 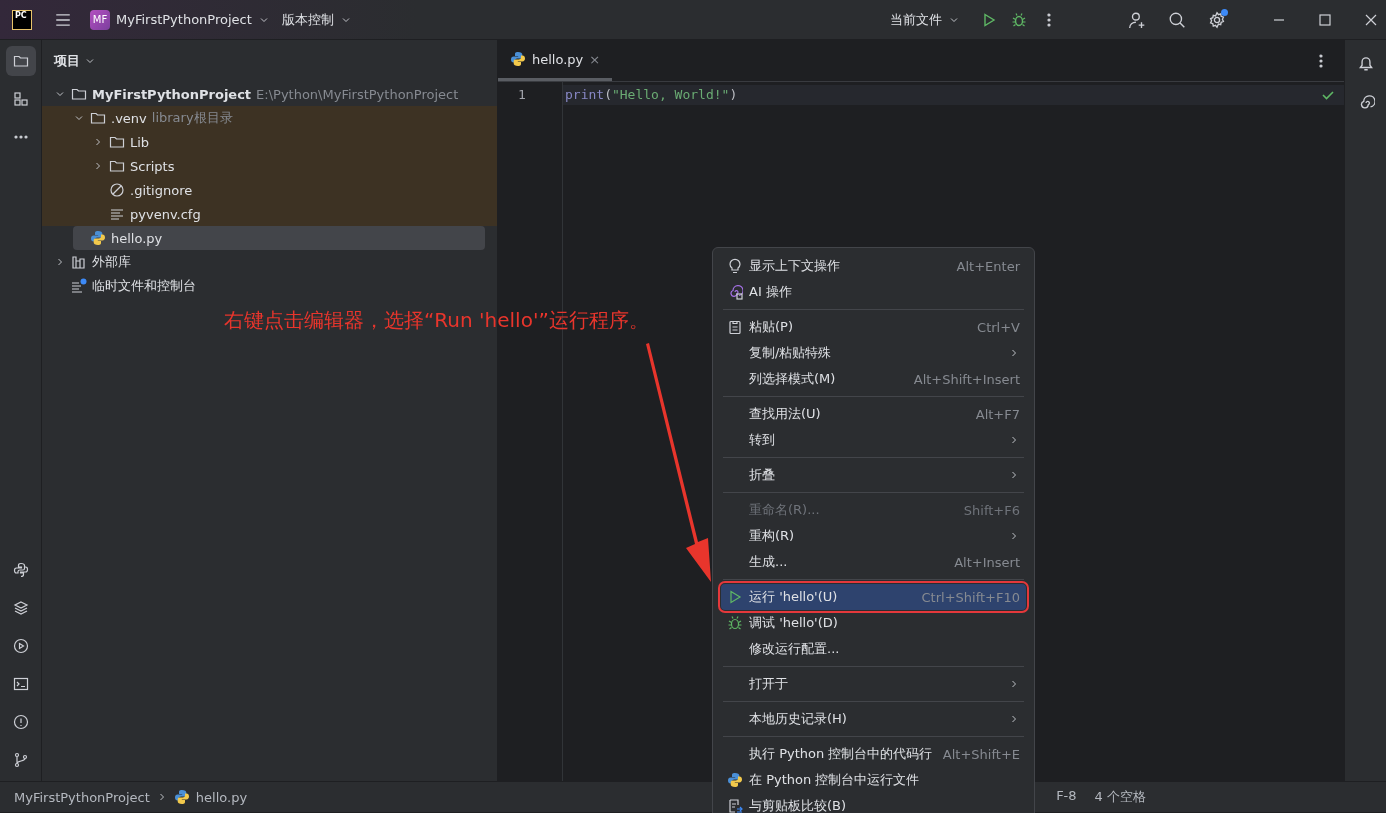 I want to click on tree-item: Scripts, so click(x=288, y=166).